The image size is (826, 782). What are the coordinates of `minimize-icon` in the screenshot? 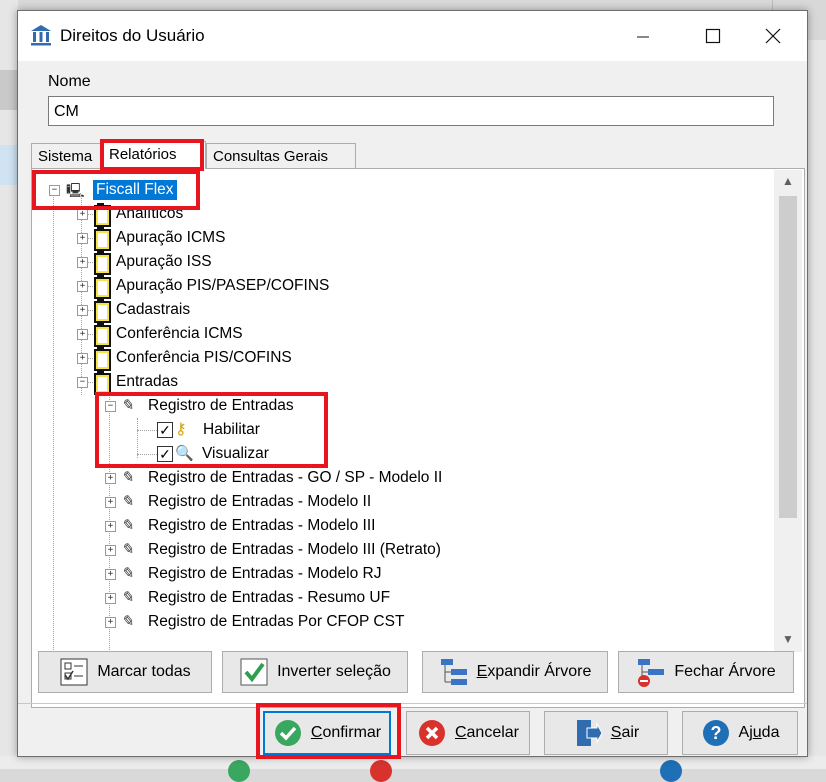 It's located at (643, 37).